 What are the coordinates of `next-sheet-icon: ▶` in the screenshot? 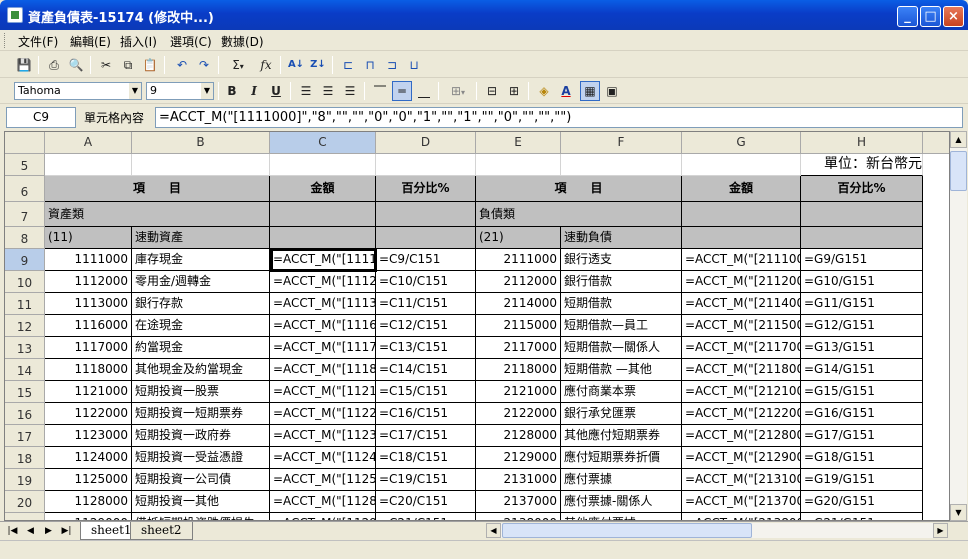 It's located at (48, 531).